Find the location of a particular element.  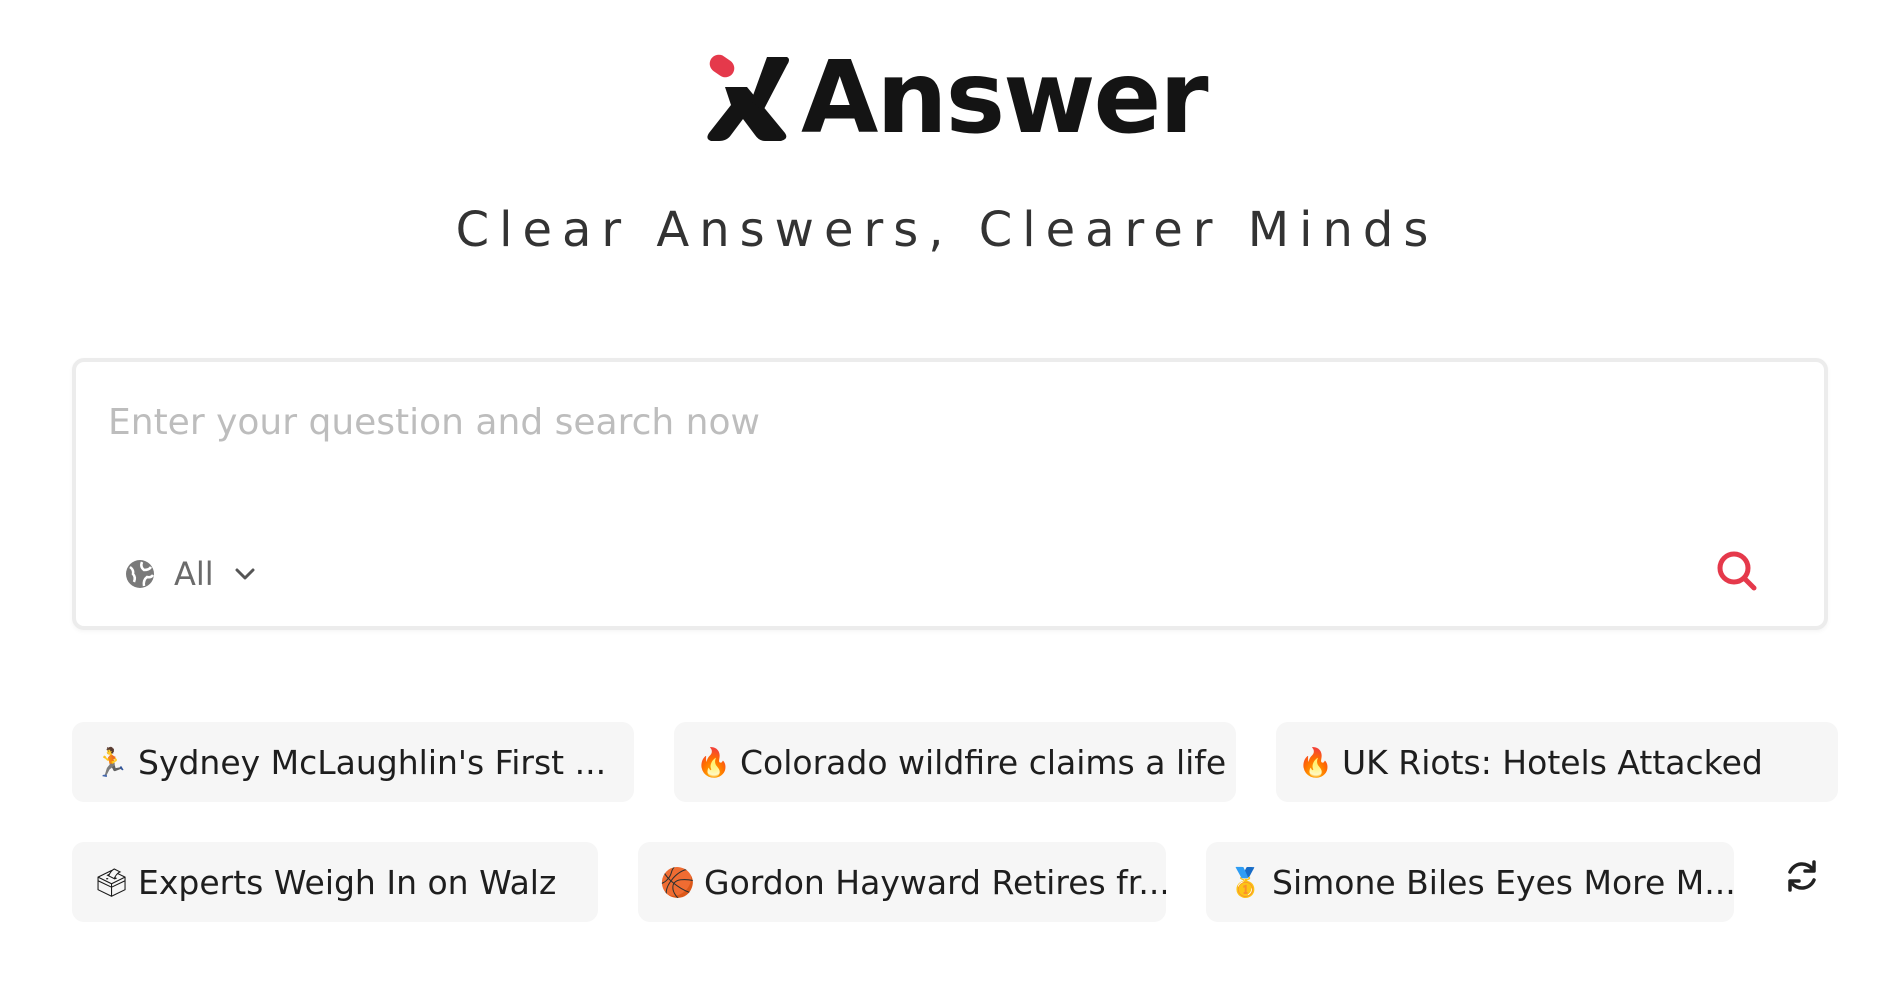

search-button is located at coordinates (1737, 571).